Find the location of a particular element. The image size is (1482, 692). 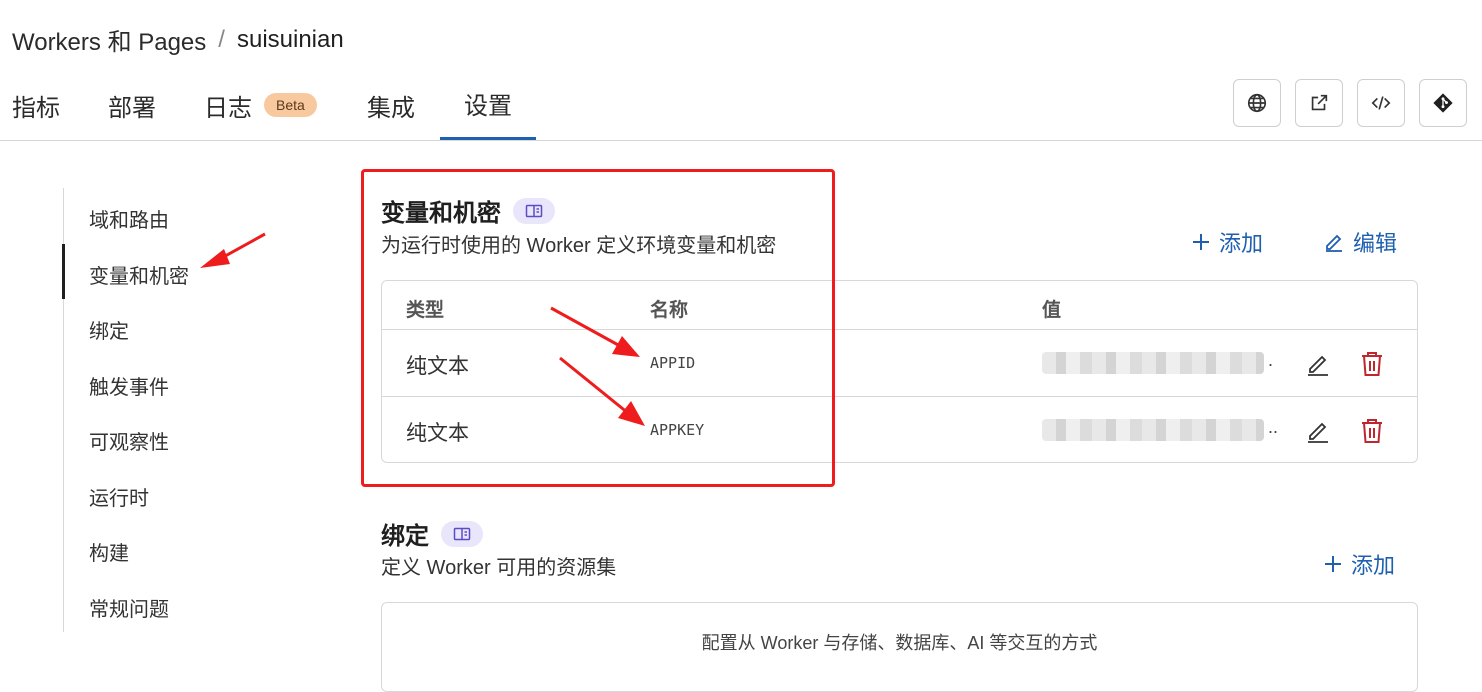

breadcrumb: Workers 和 Pages / suisuinian is located at coordinates (178, 39).